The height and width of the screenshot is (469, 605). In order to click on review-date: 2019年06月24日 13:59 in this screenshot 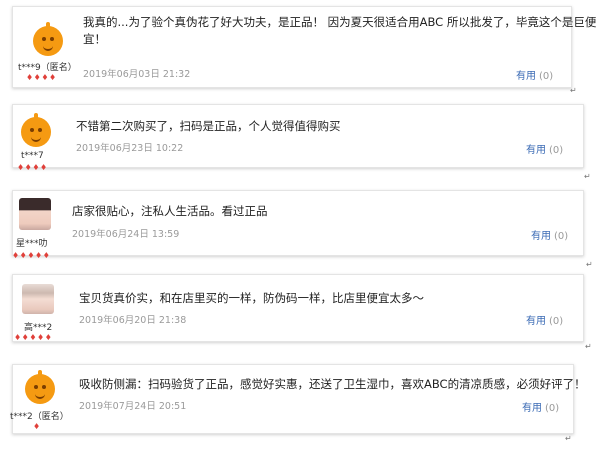, I will do `click(126, 234)`.